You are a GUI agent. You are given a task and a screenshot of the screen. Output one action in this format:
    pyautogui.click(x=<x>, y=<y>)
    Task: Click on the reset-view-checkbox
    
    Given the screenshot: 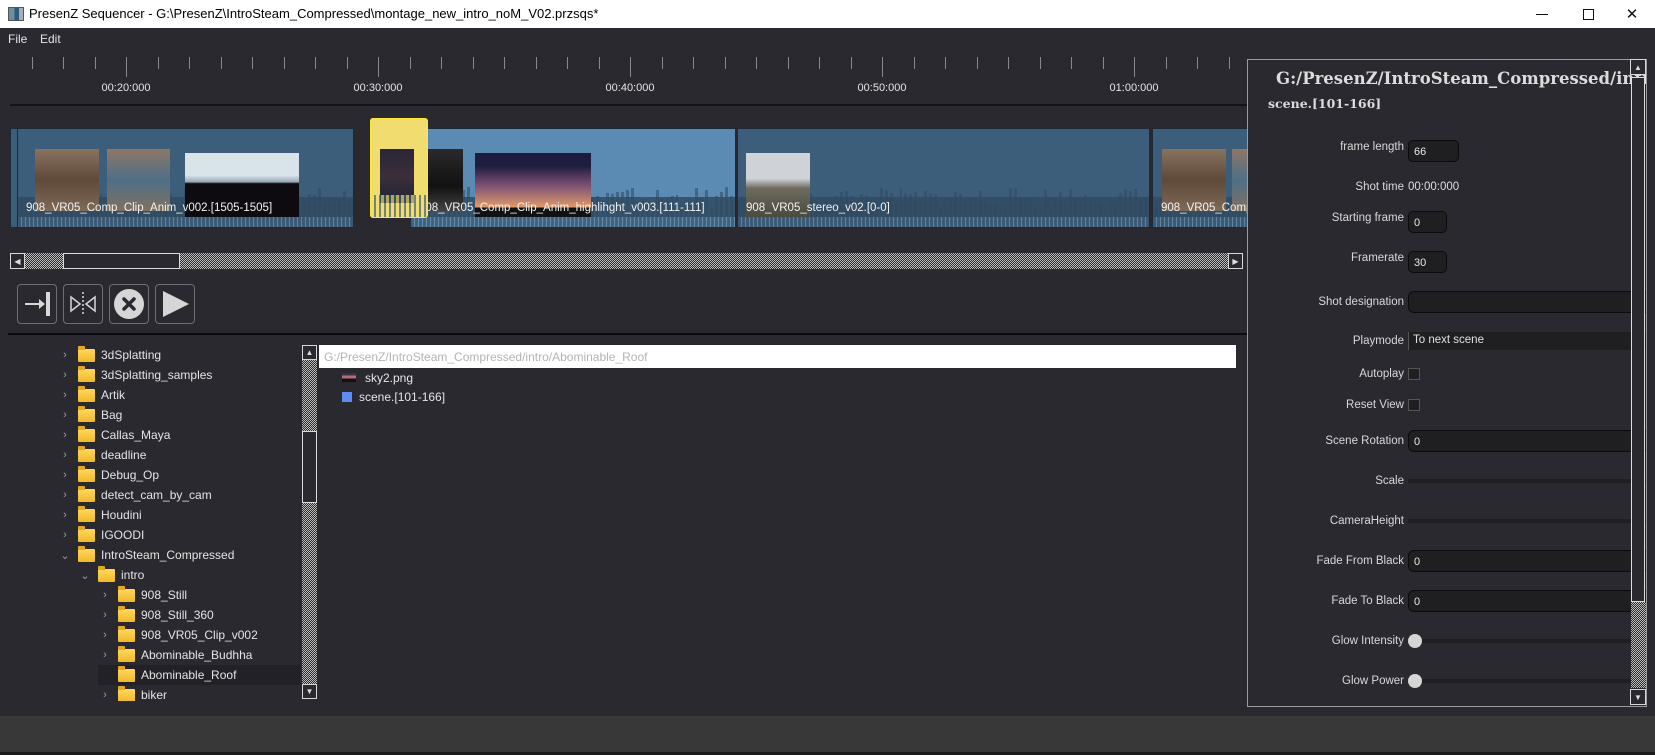 What is the action you would take?
    pyautogui.click(x=1414, y=405)
    